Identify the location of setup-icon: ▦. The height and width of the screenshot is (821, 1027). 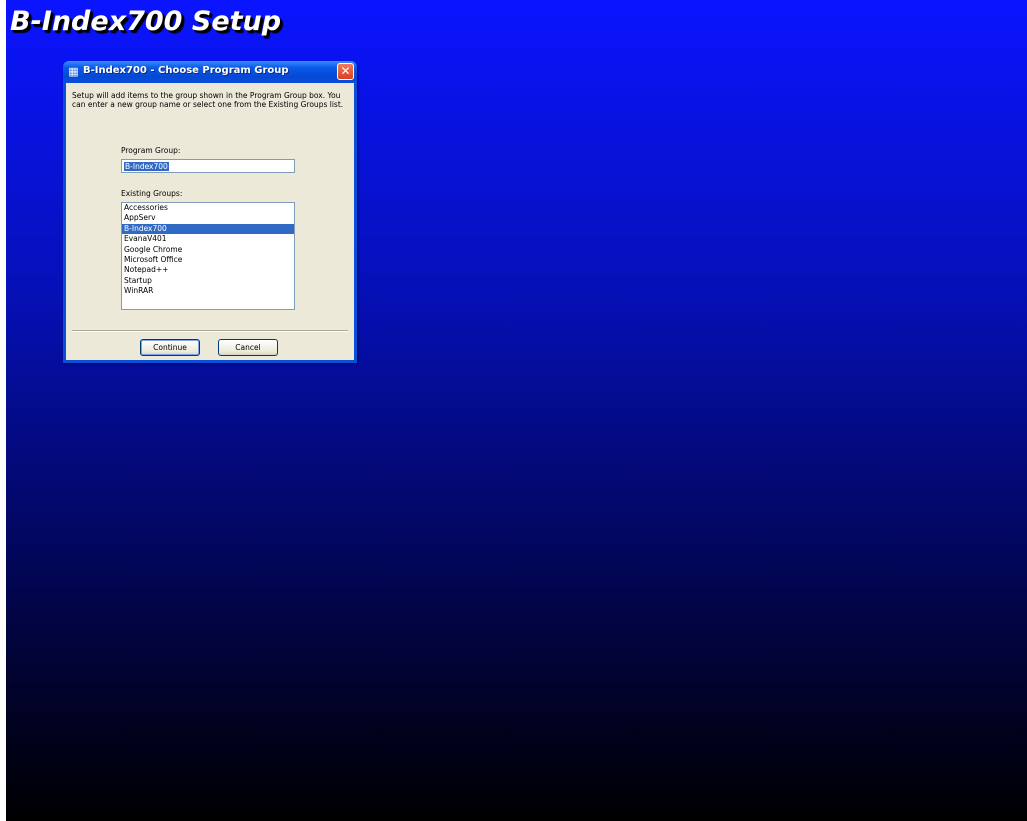
(73, 71).